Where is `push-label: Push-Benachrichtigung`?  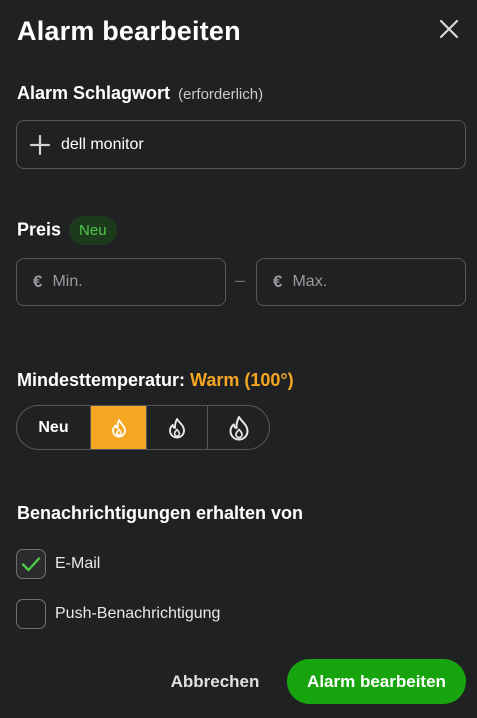 push-label: Push-Benachrichtigung is located at coordinates (138, 613).